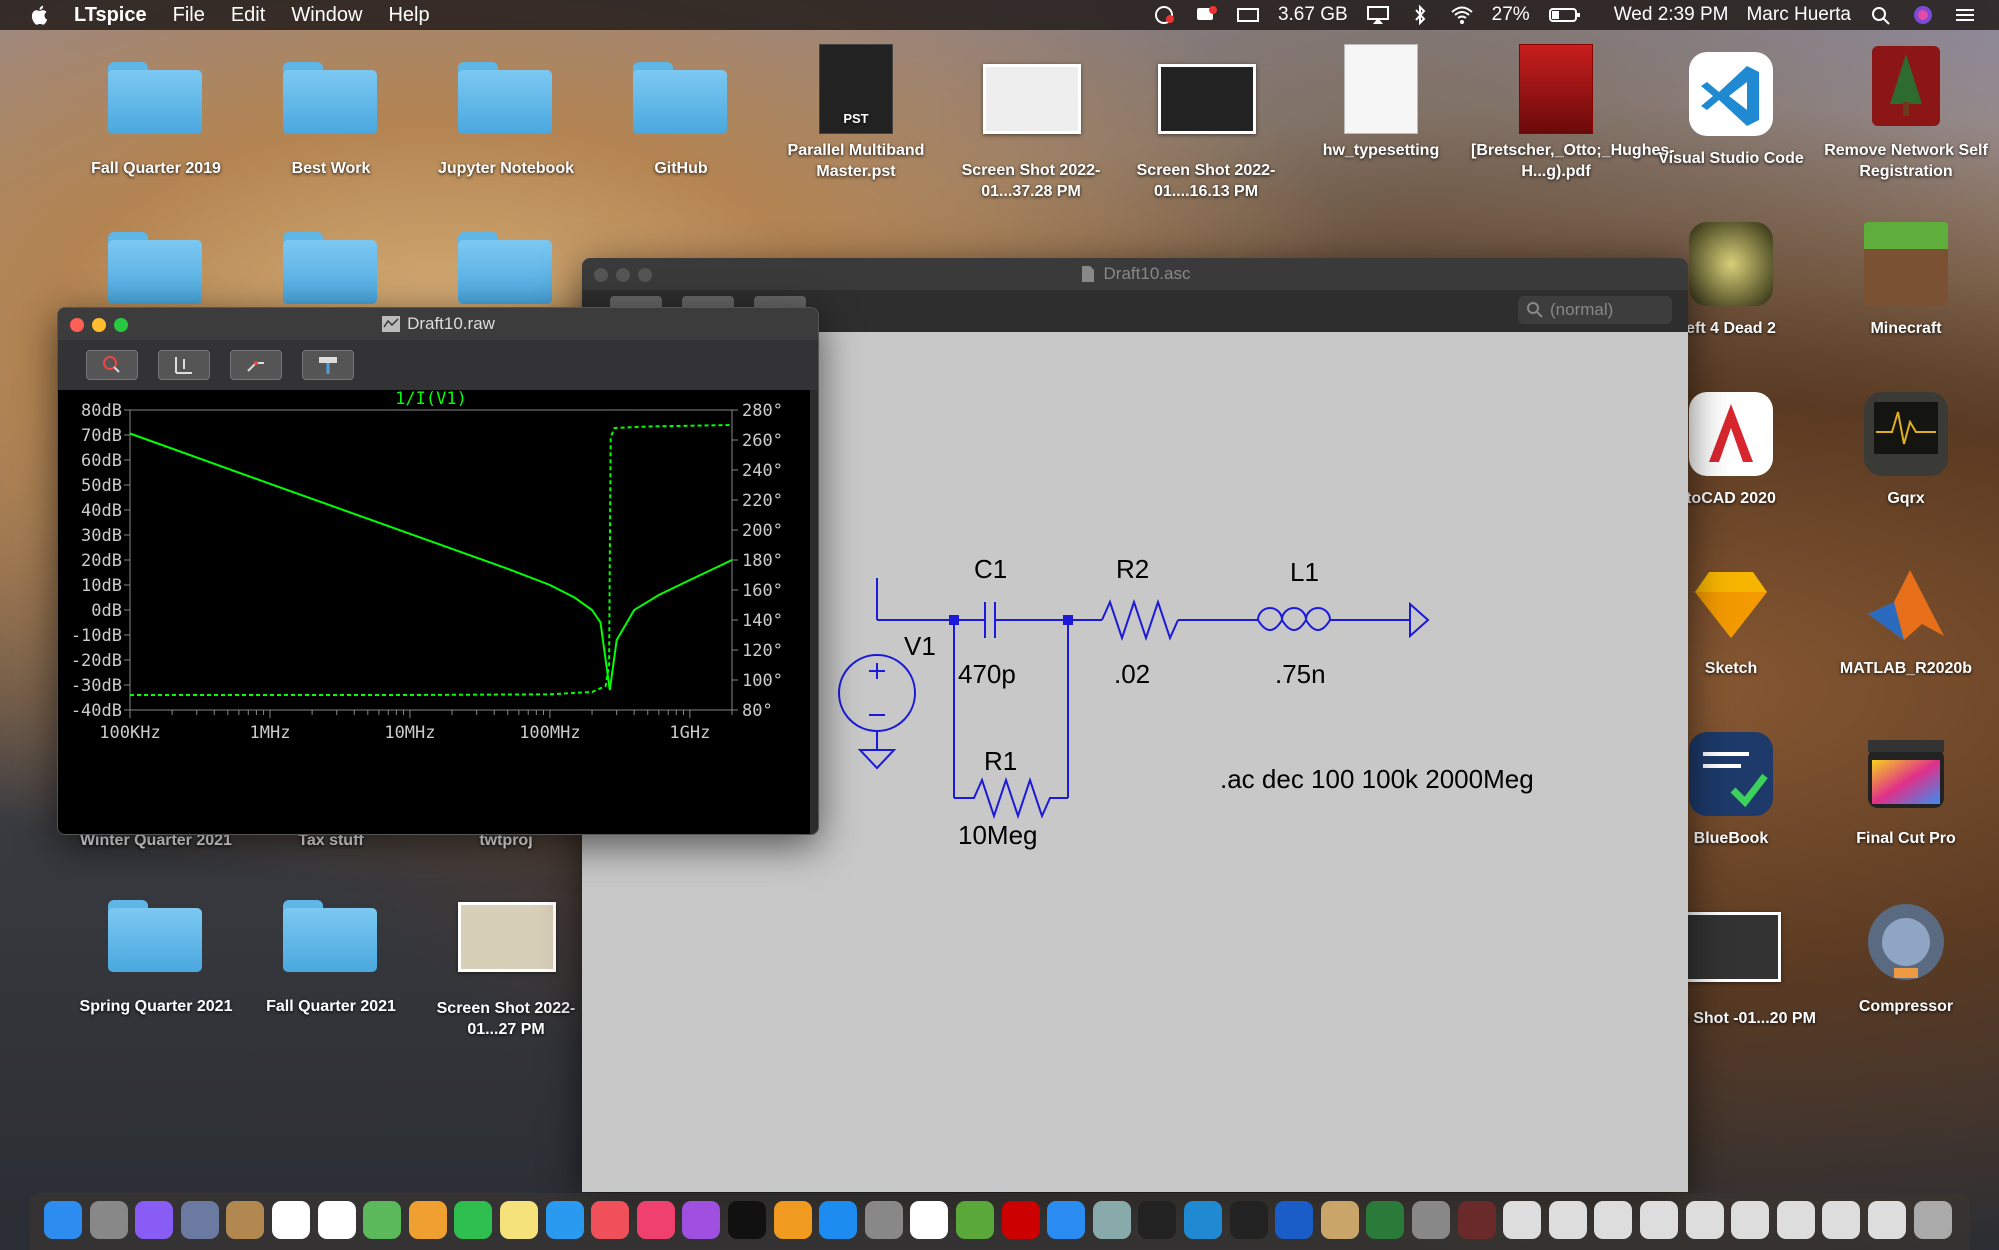  What do you see at coordinates (1906, 620) in the screenshot?
I see `desktop-app-matlab: MATLAB_R2020b` at bounding box center [1906, 620].